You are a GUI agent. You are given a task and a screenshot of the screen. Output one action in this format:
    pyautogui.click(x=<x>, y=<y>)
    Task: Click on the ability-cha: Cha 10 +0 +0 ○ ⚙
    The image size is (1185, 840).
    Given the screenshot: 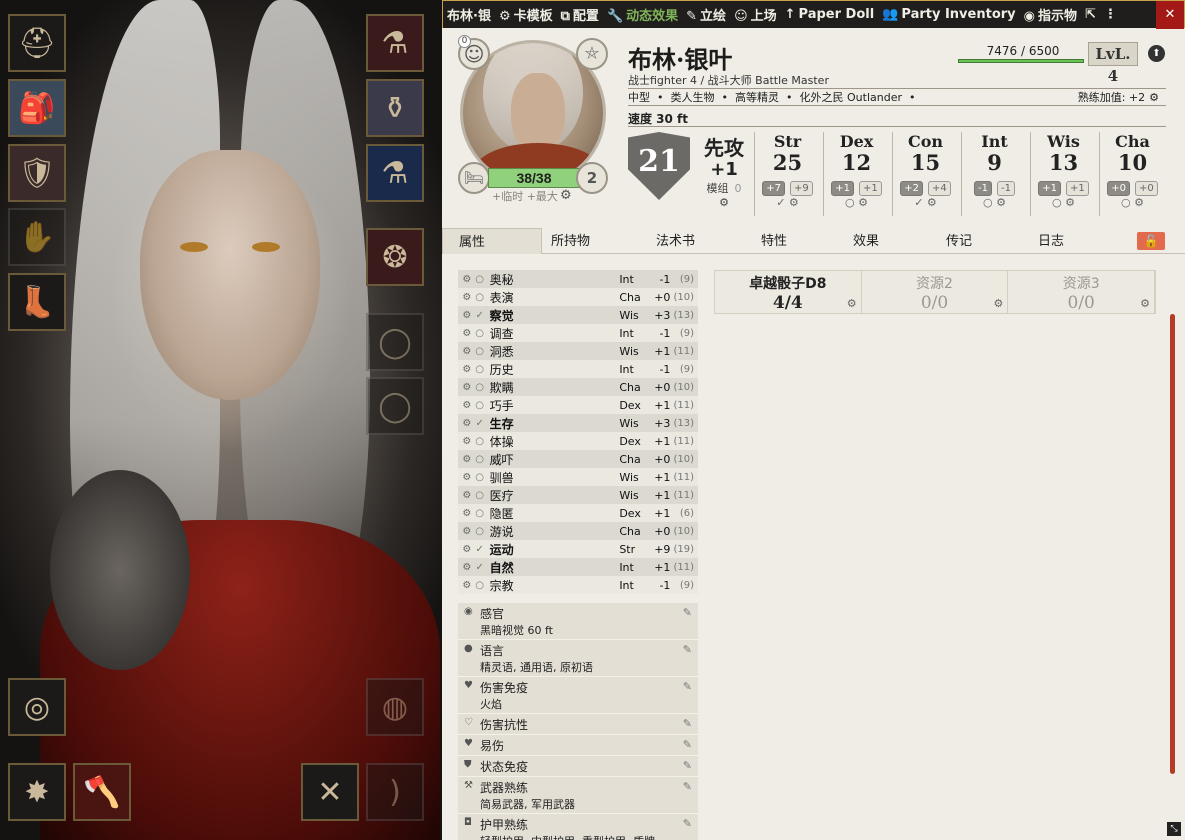 What is the action you would take?
    pyautogui.click(x=1132, y=174)
    